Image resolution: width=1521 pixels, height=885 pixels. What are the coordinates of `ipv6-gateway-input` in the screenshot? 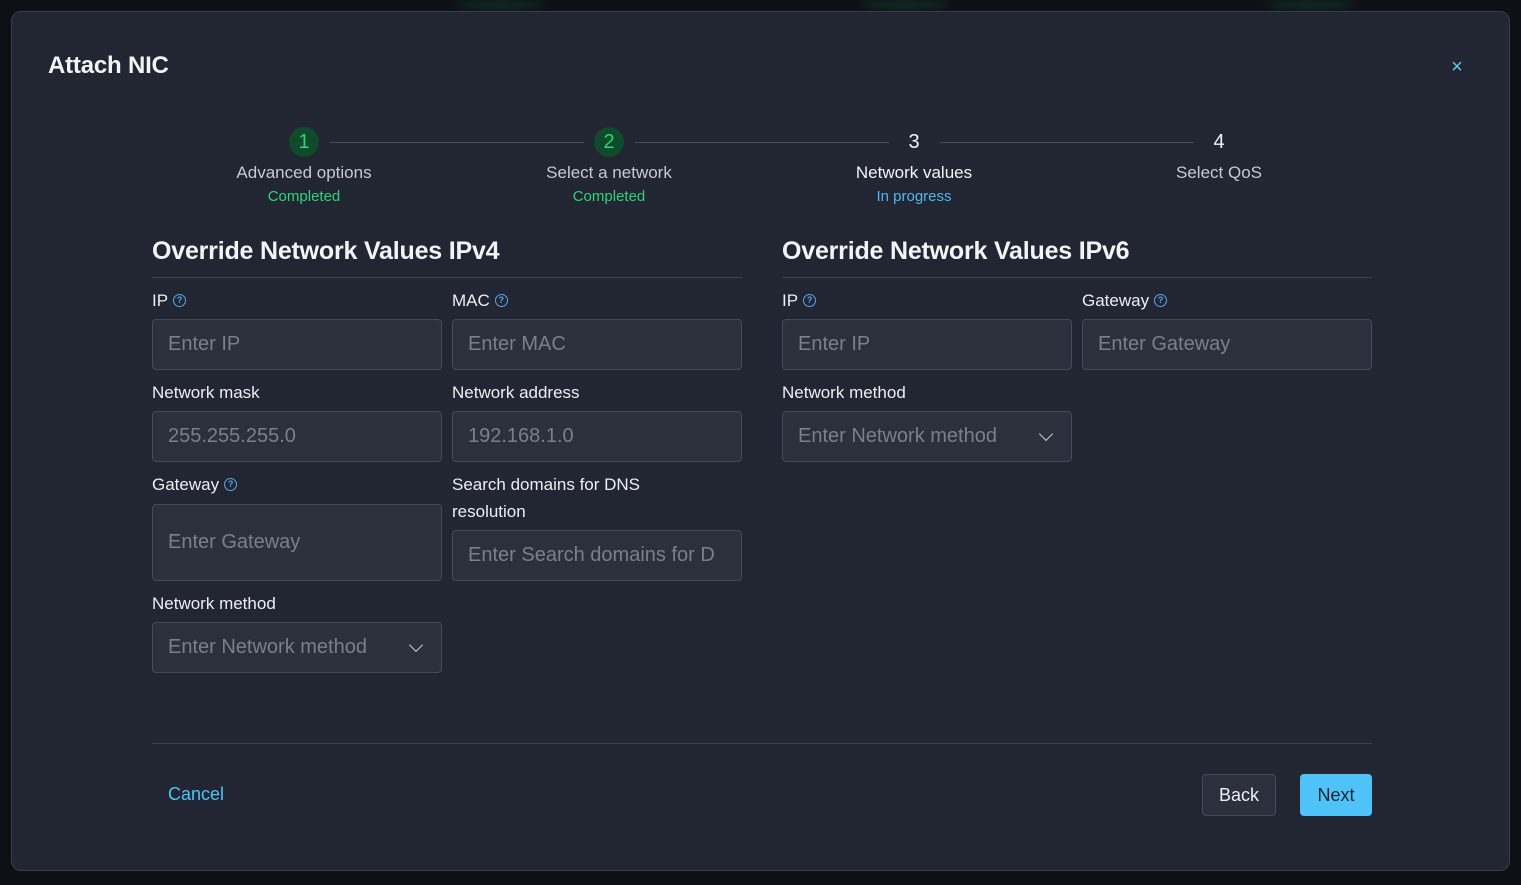 It's located at (1227, 344).